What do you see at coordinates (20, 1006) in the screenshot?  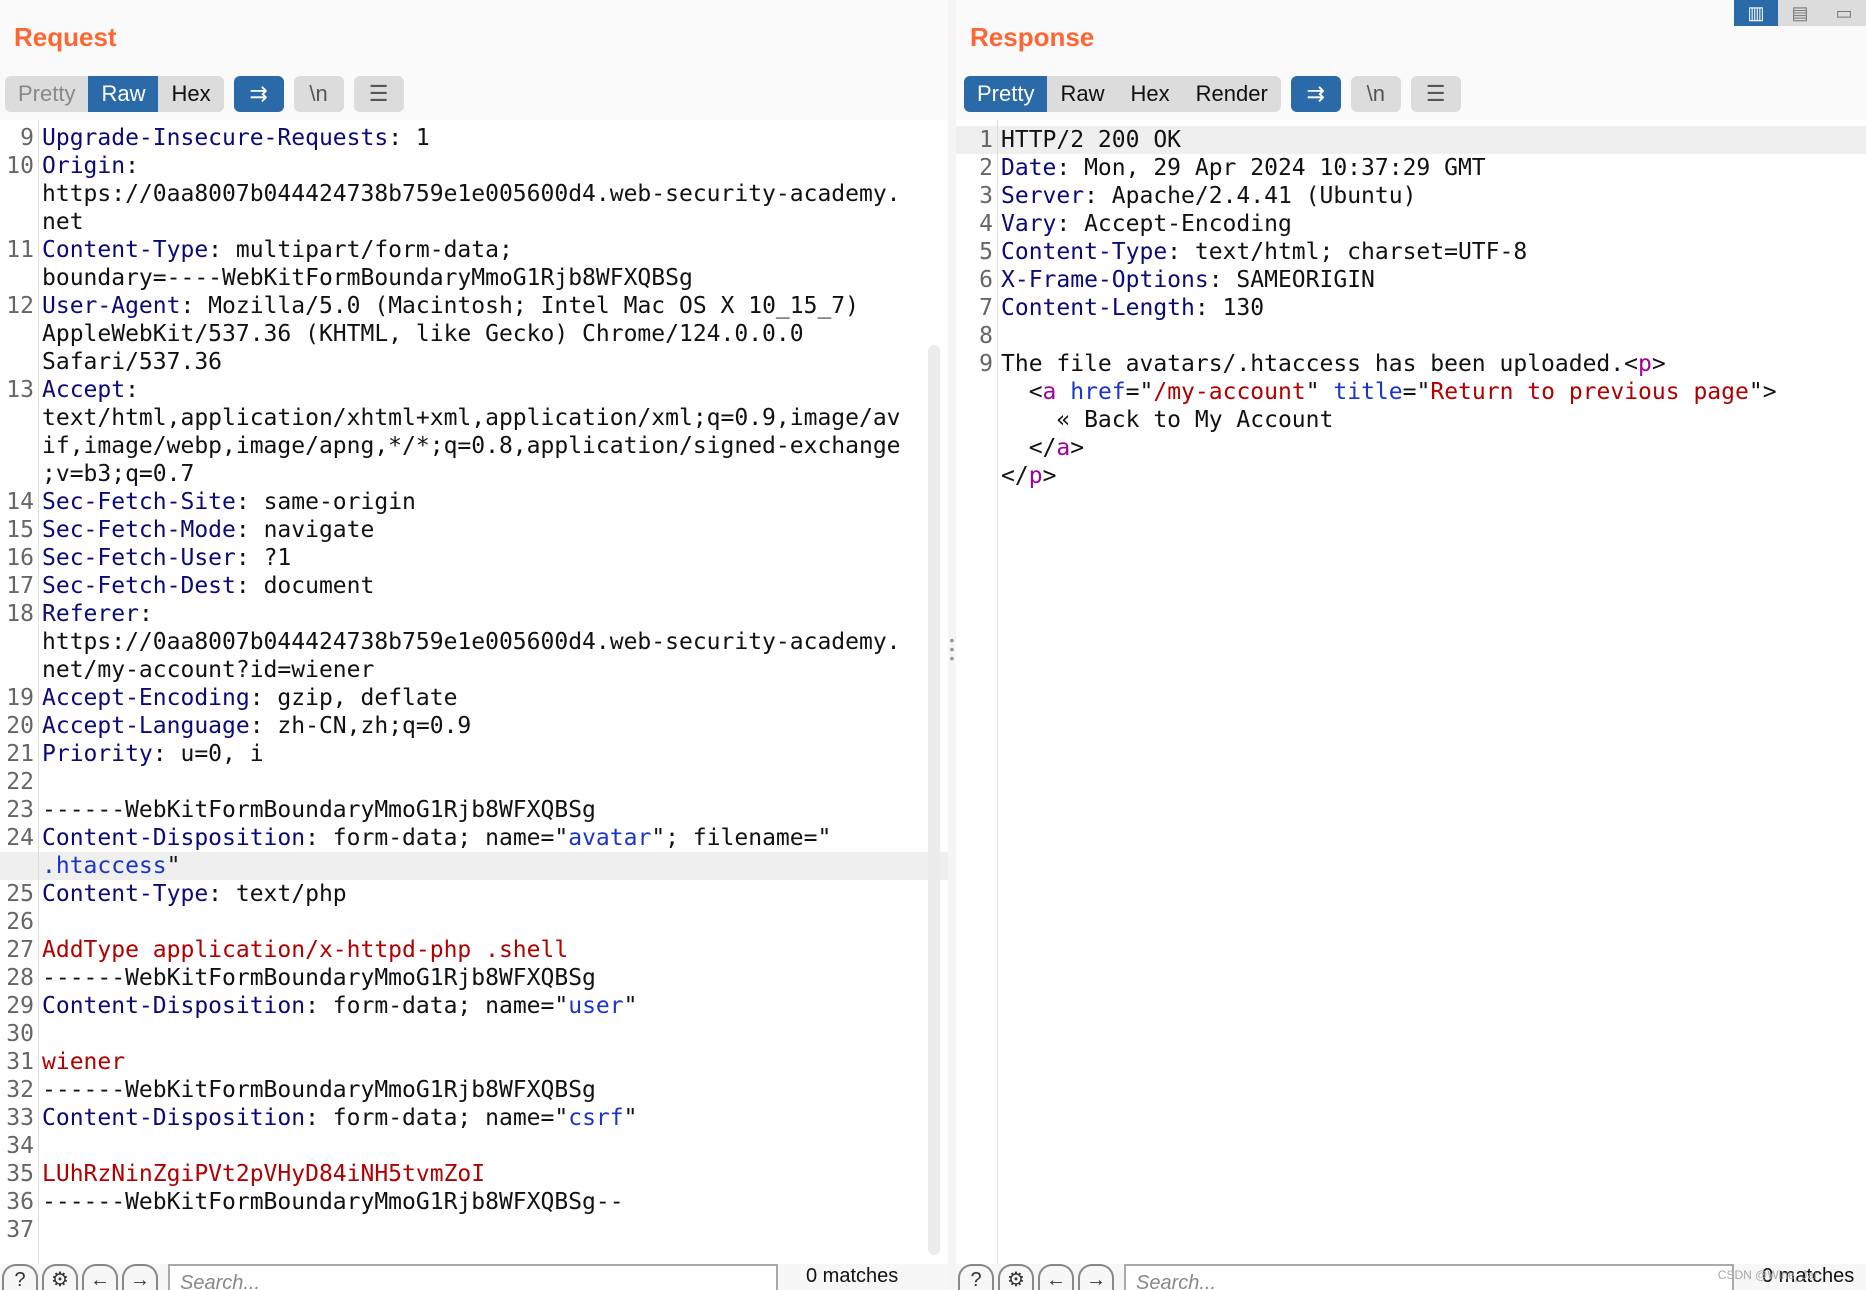 I see `line-number: 29` at bounding box center [20, 1006].